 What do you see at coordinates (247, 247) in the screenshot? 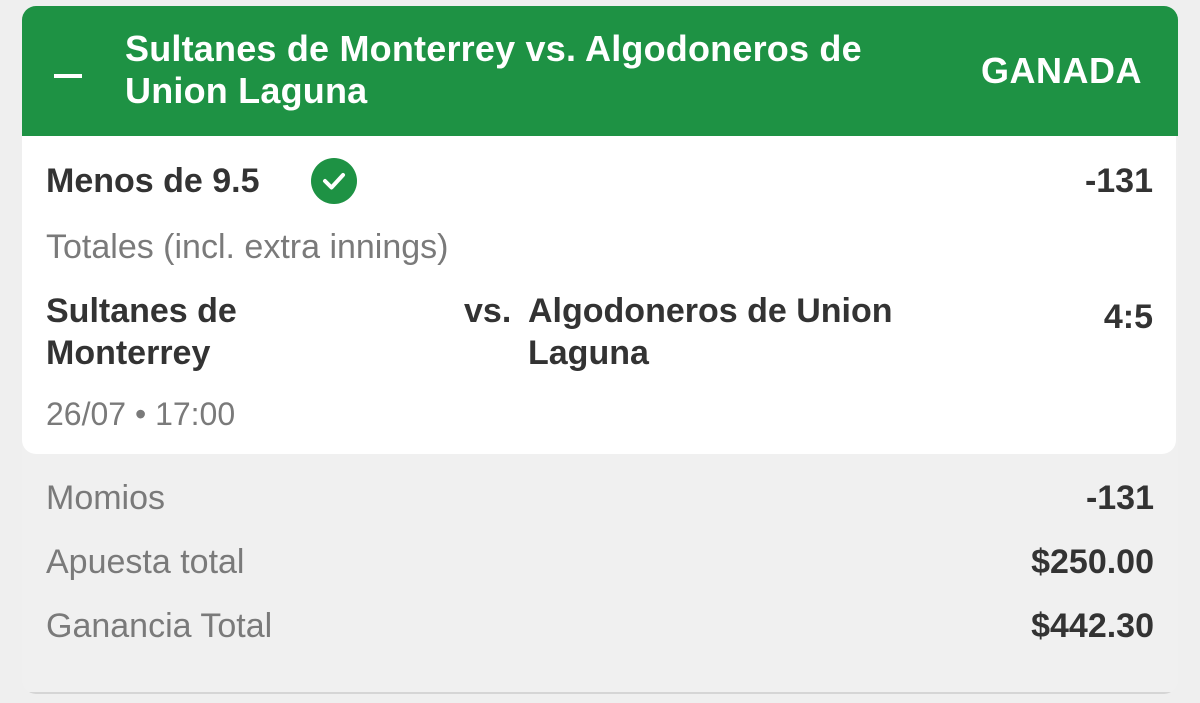
I see `market-name: Totales (incl. extra innings)` at bounding box center [247, 247].